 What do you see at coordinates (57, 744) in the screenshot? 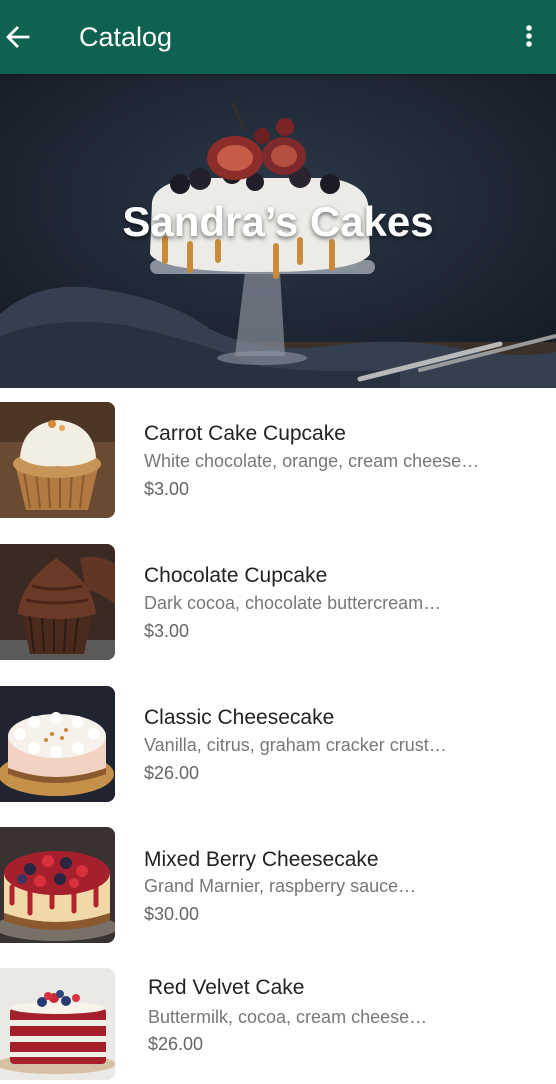
I see `cheesecake-thumbnail` at bounding box center [57, 744].